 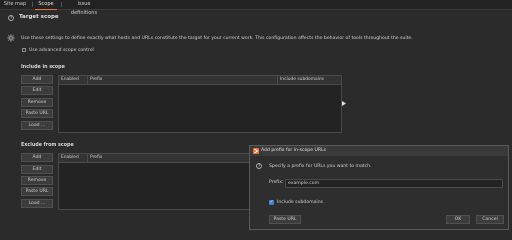 I want to click on advanced-scope-checkbox, so click(x=24, y=50).